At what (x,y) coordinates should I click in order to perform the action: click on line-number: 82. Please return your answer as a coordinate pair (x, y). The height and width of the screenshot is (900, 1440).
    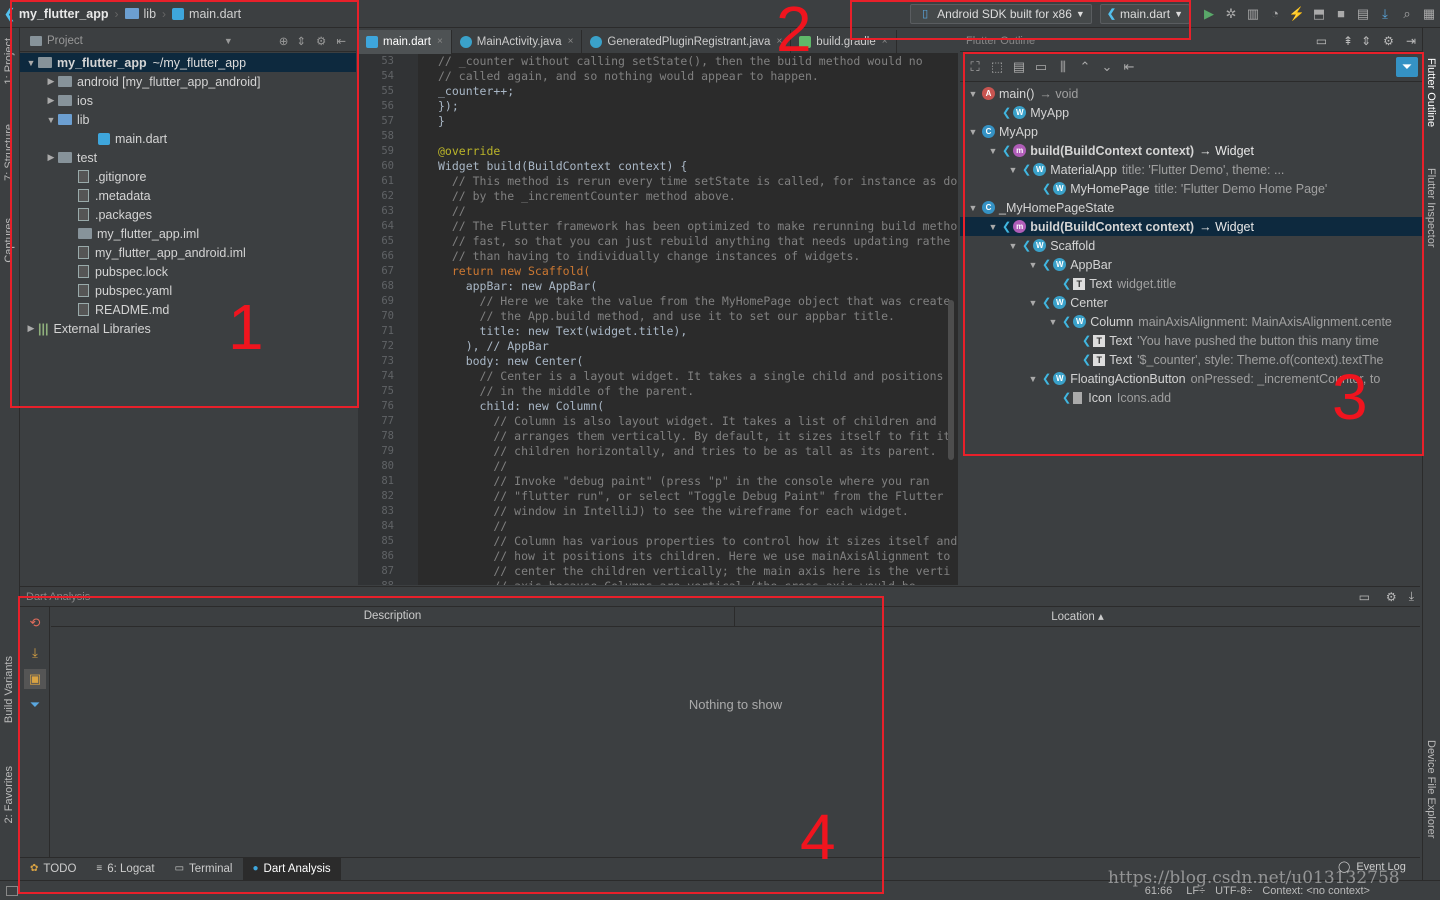
    Looking at the image, I should click on (387, 496).